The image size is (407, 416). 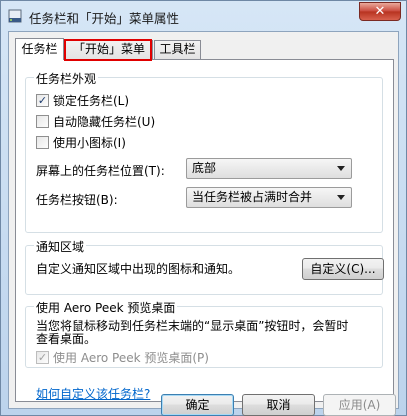 I want to click on tab-toolbars: 工具栏, so click(x=177, y=49).